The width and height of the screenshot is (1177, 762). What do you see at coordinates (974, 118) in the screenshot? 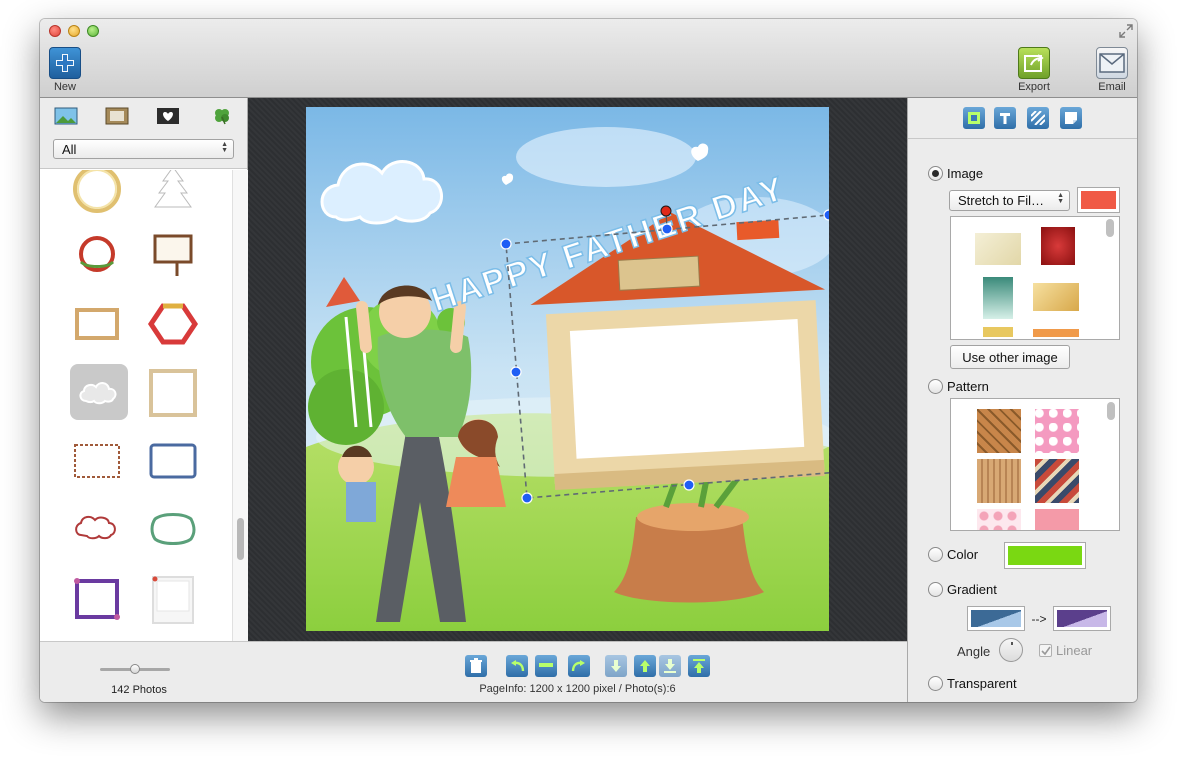
I see `background-inspector-tab` at bounding box center [974, 118].